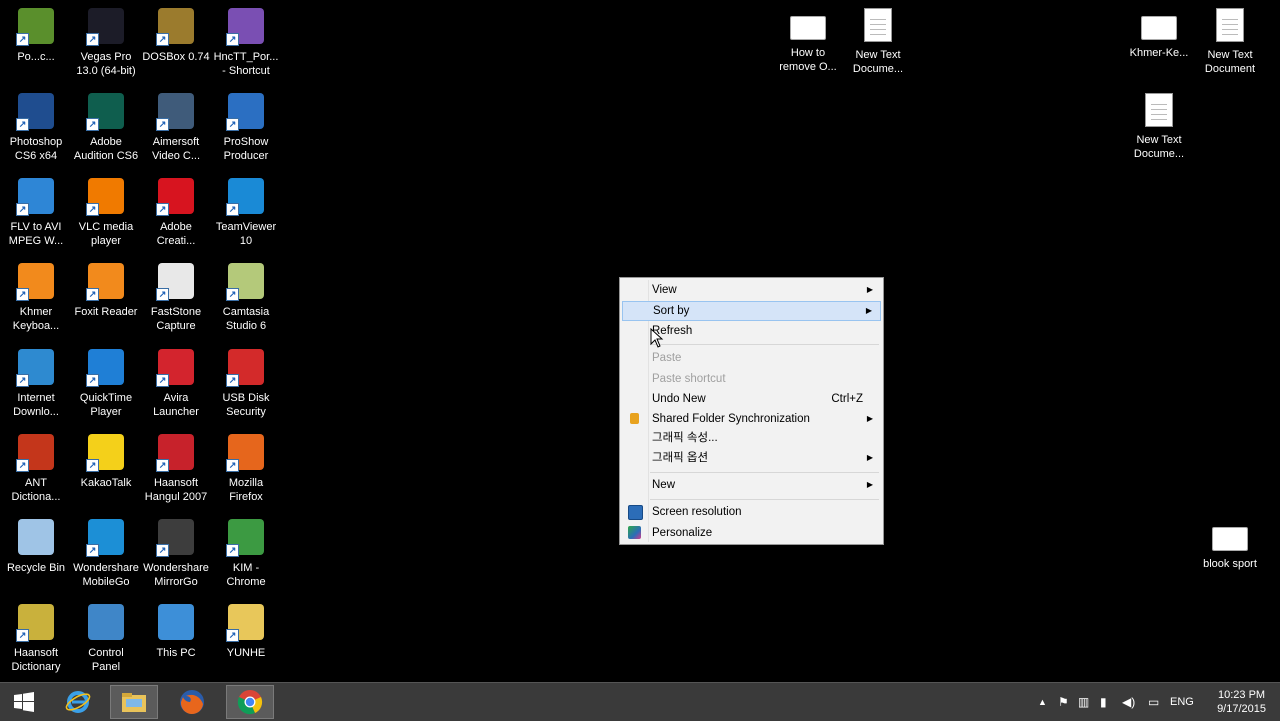  Describe the element at coordinates (634, 418) in the screenshot. I see `sync-icon` at that location.